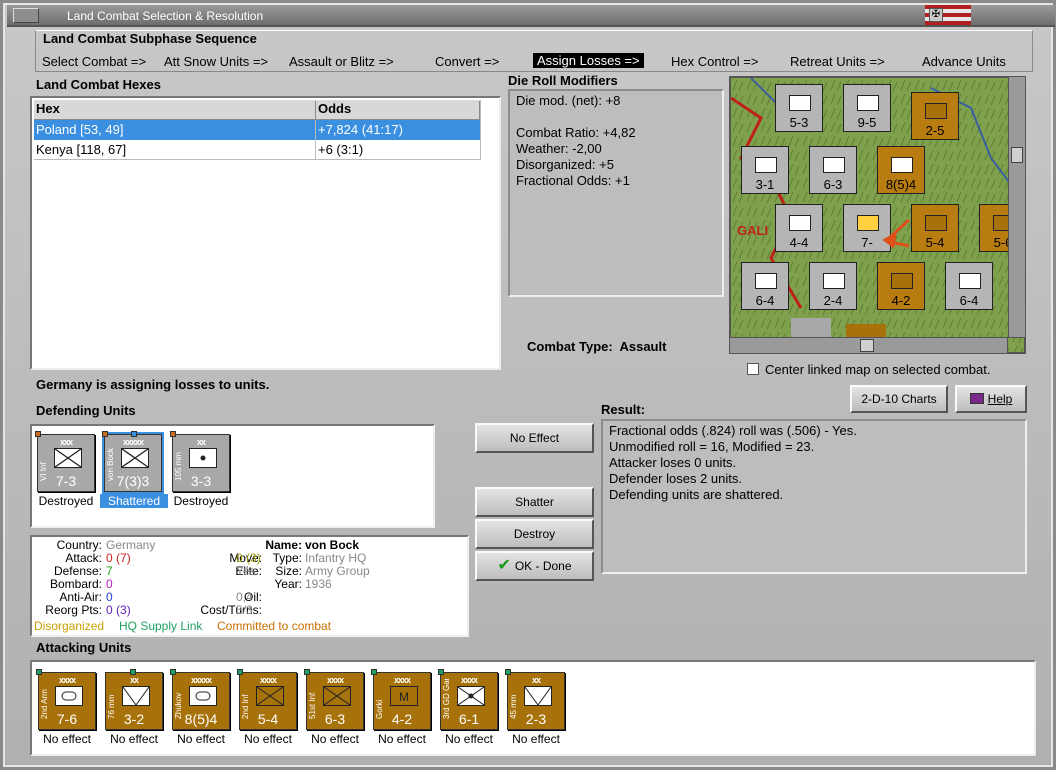 Image resolution: width=1056 pixels, height=770 pixels. What do you see at coordinates (1017, 207) in the screenshot?
I see `map-vertical-scrollbar` at bounding box center [1017, 207].